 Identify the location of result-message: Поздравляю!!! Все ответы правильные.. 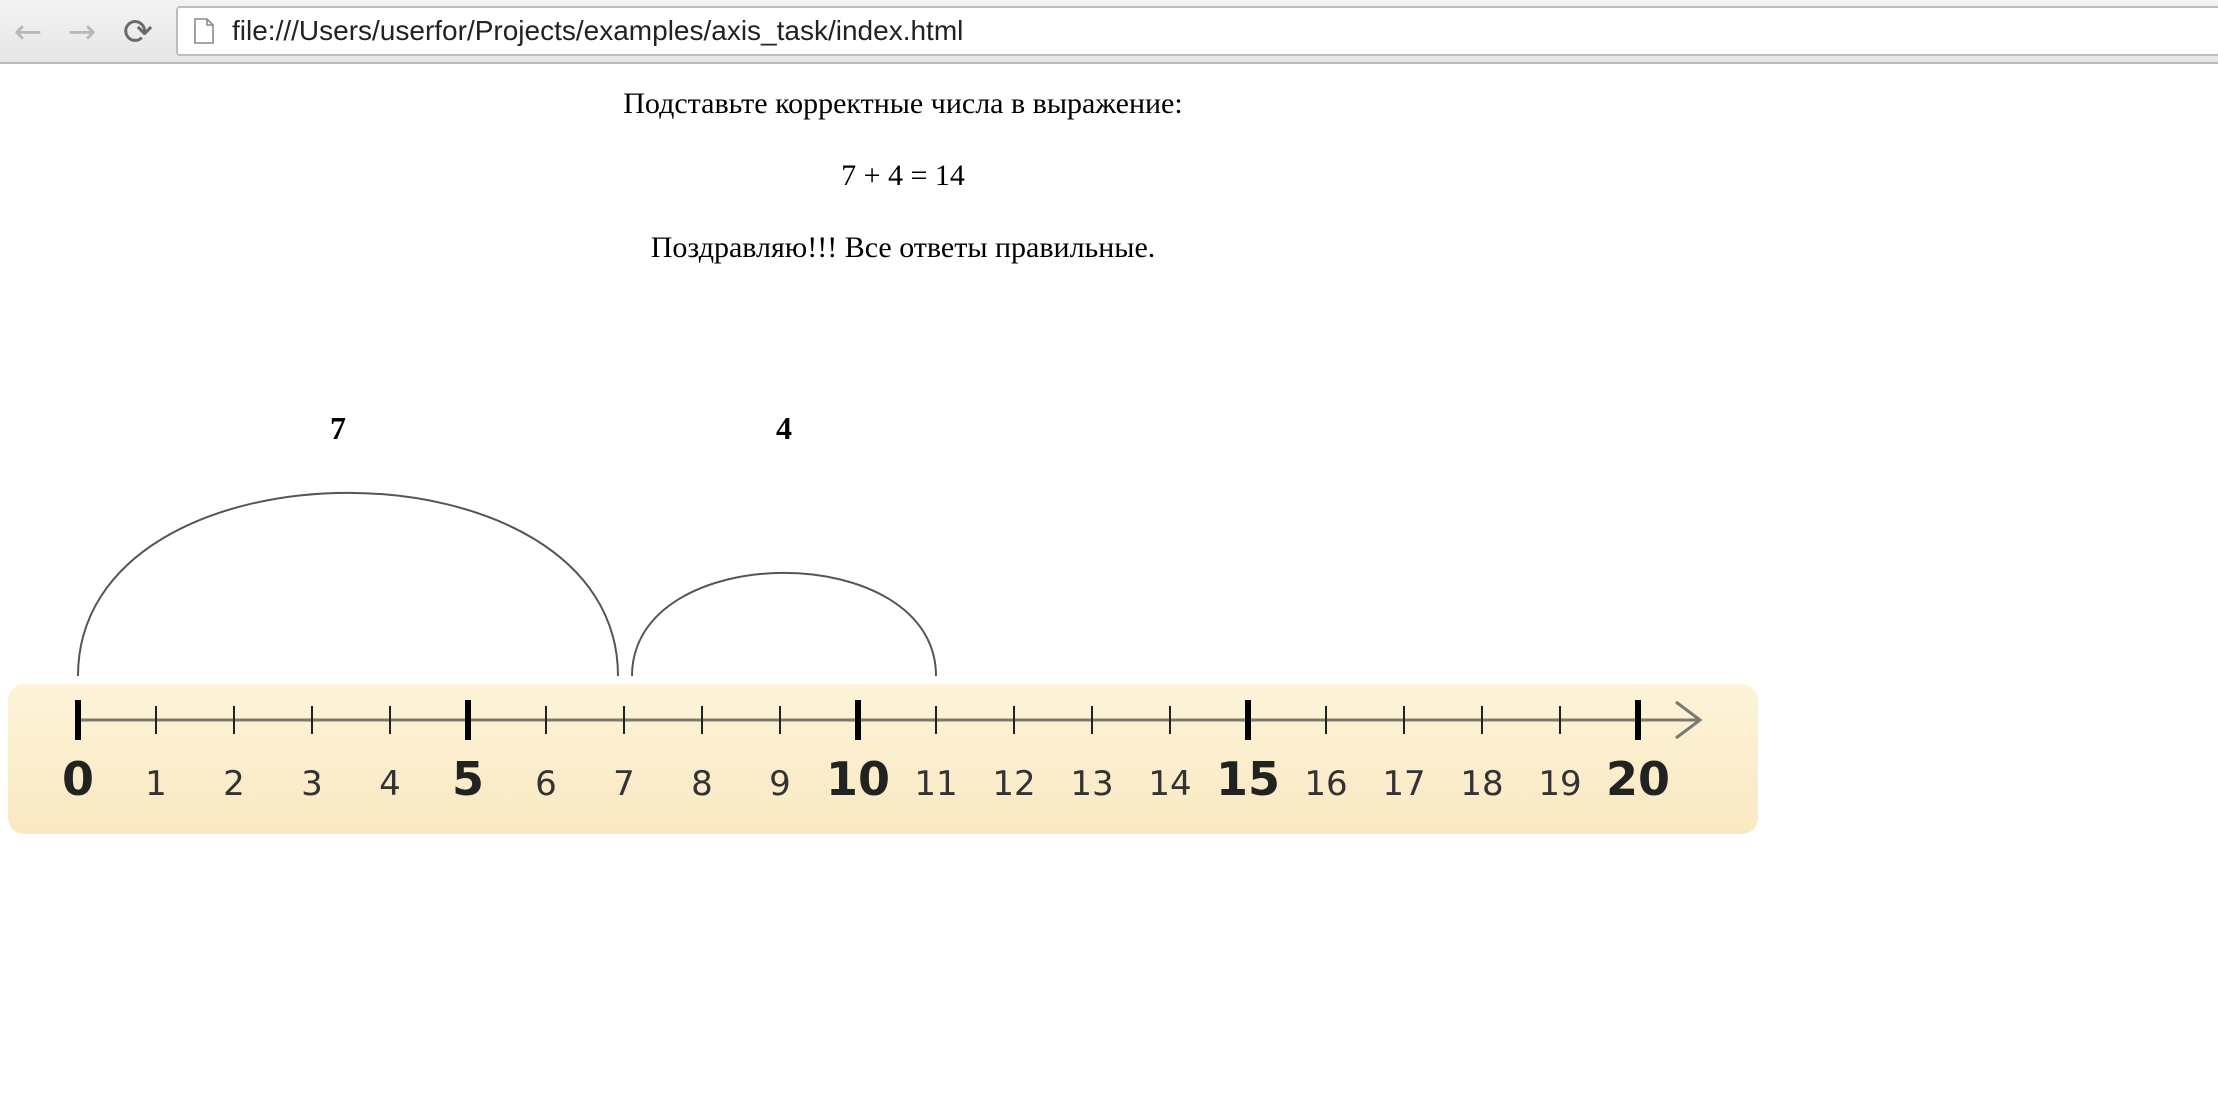
(903, 247).